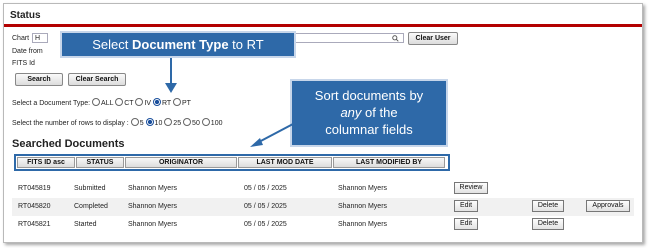  I want to click on search-button: Search, so click(39, 79).